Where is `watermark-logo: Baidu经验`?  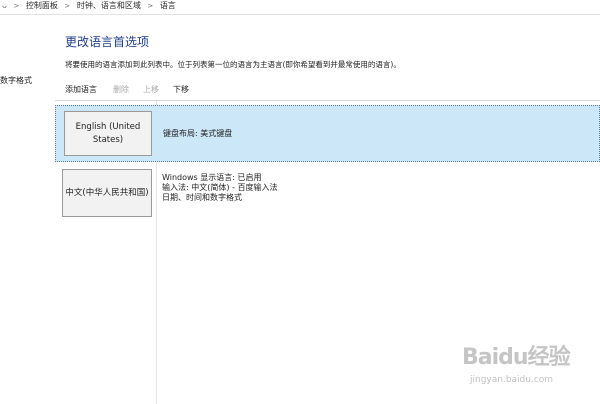 watermark-logo: Baidu经验 is located at coordinates (516, 357).